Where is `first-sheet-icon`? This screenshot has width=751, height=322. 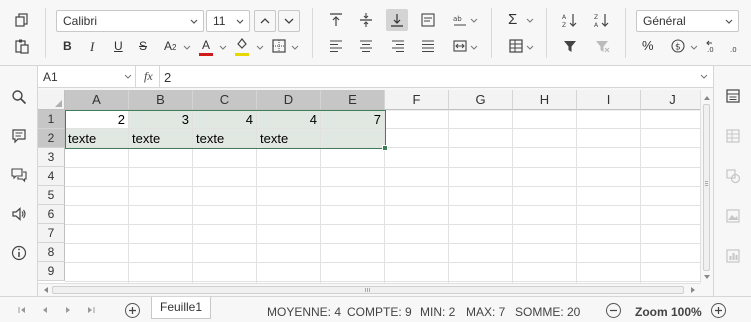 first-sheet-icon is located at coordinates (22, 310).